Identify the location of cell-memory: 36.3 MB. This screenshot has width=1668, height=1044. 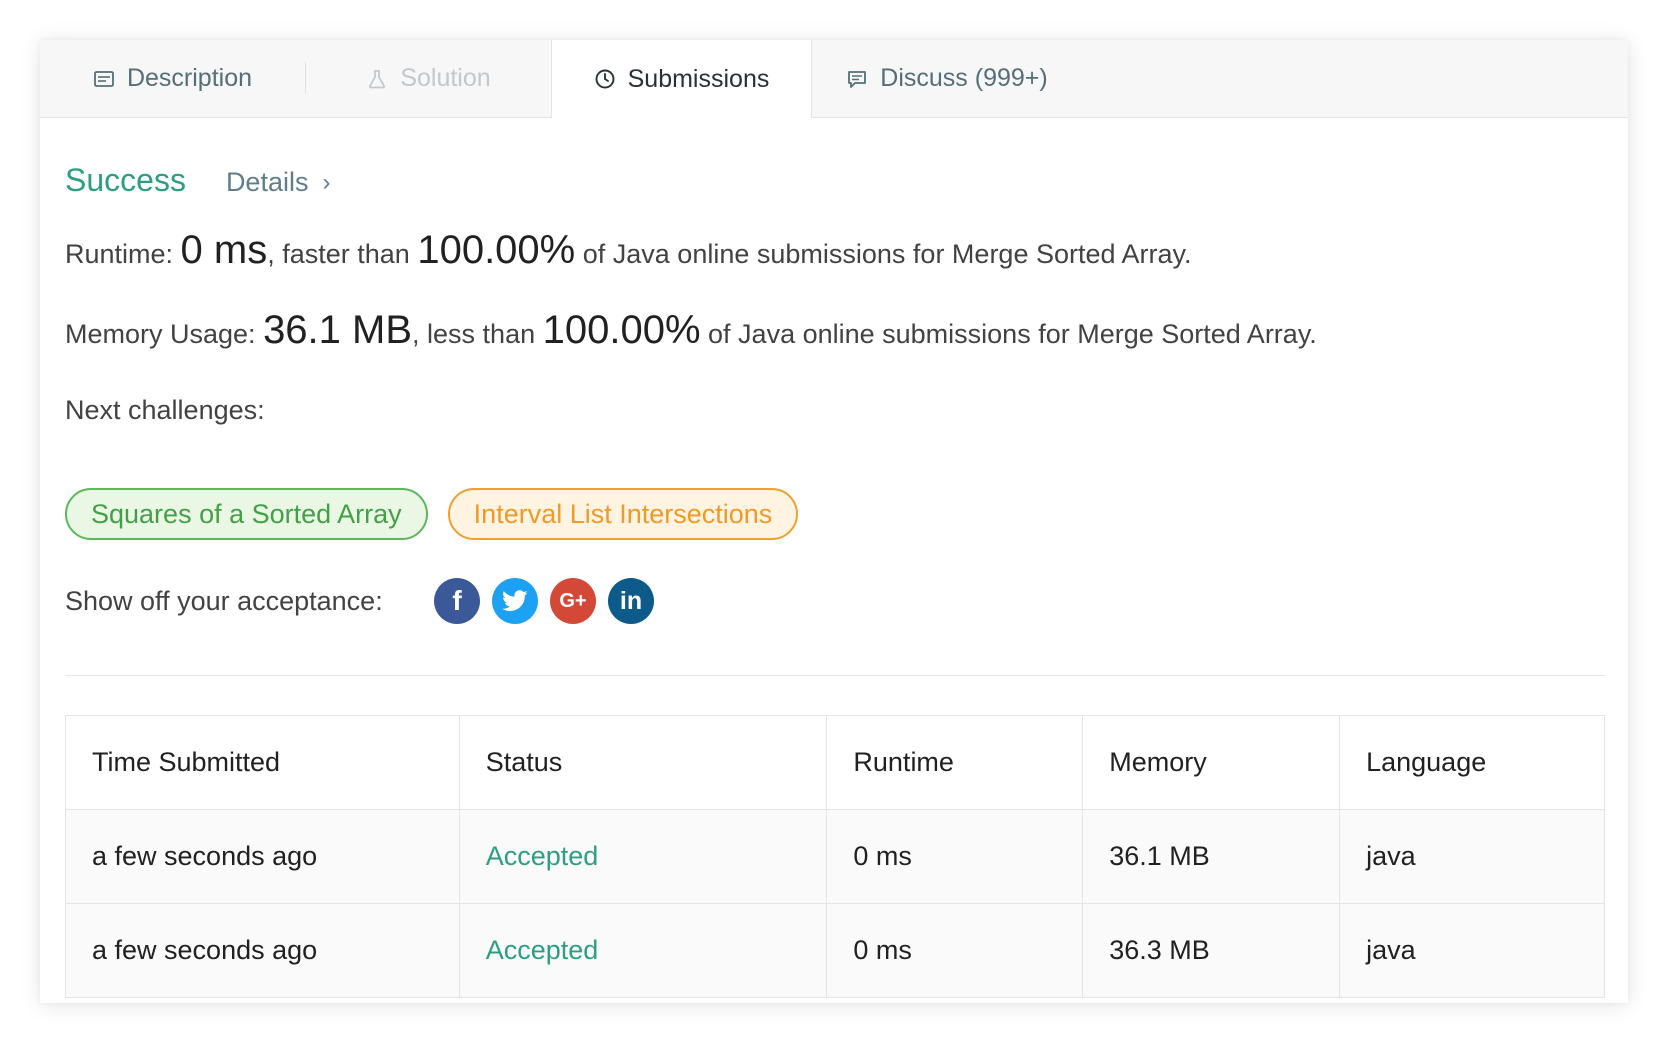
(1211, 950).